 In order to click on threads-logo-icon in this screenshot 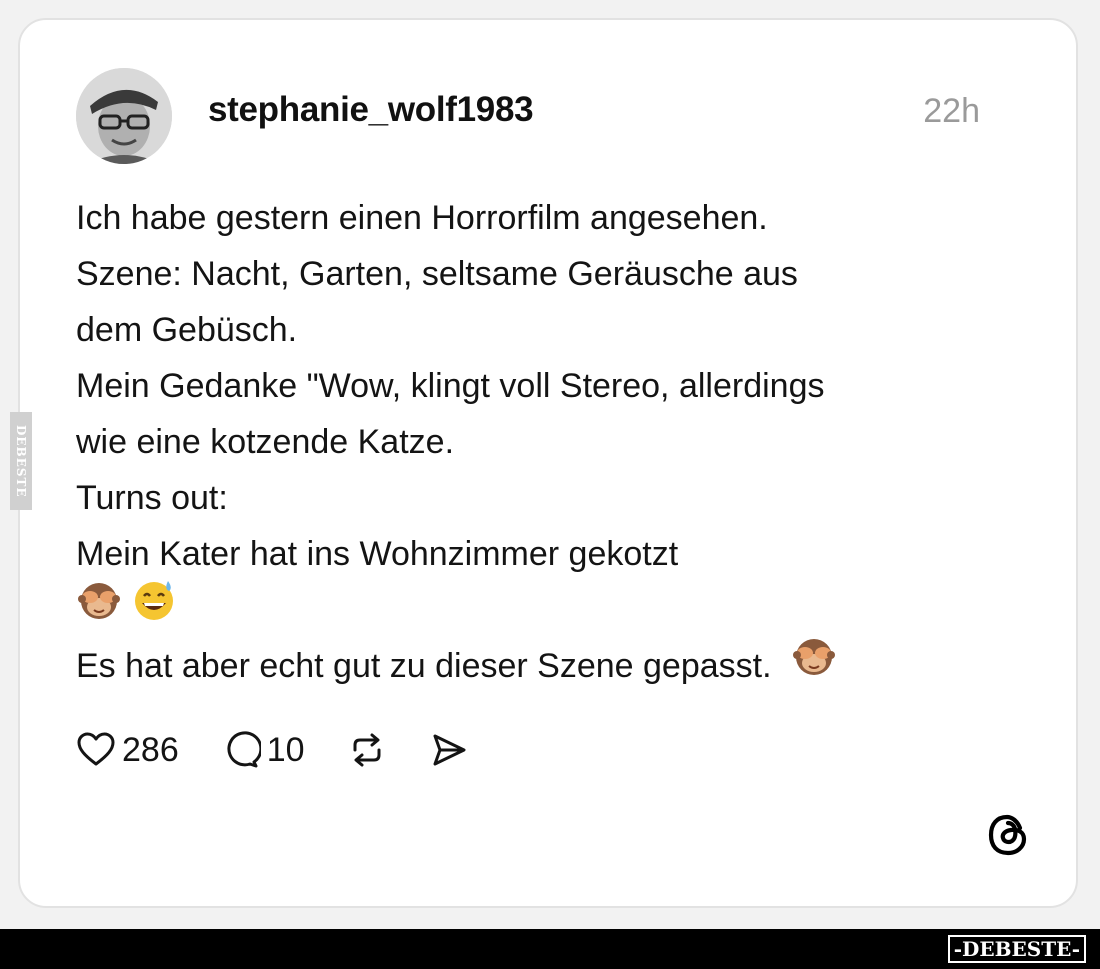, I will do `click(1008, 837)`.